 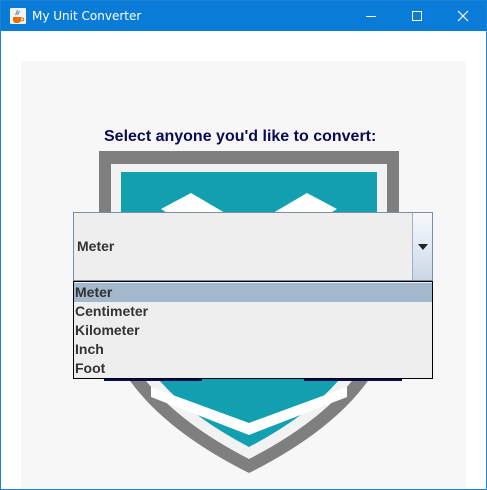 What do you see at coordinates (18, 16) in the screenshot?
I see `java-cup-icon` at bounding box center [18, 16].